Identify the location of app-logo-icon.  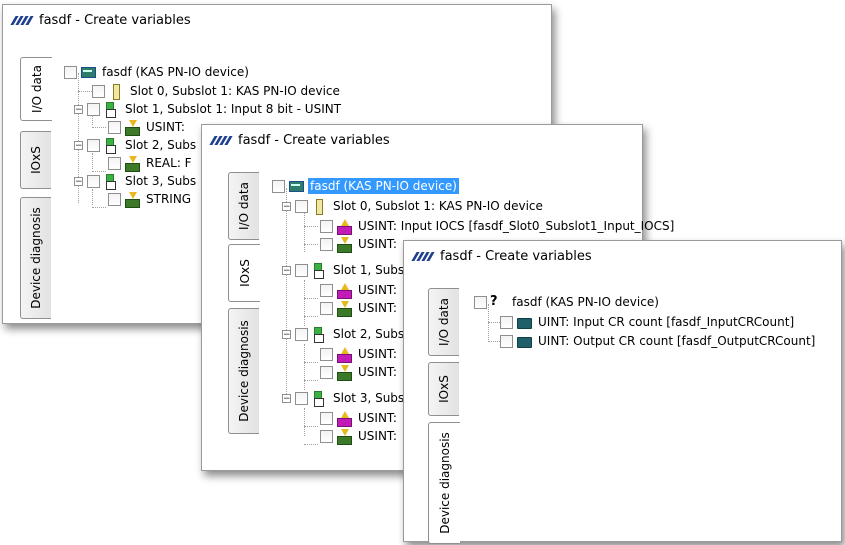
(423, 256).